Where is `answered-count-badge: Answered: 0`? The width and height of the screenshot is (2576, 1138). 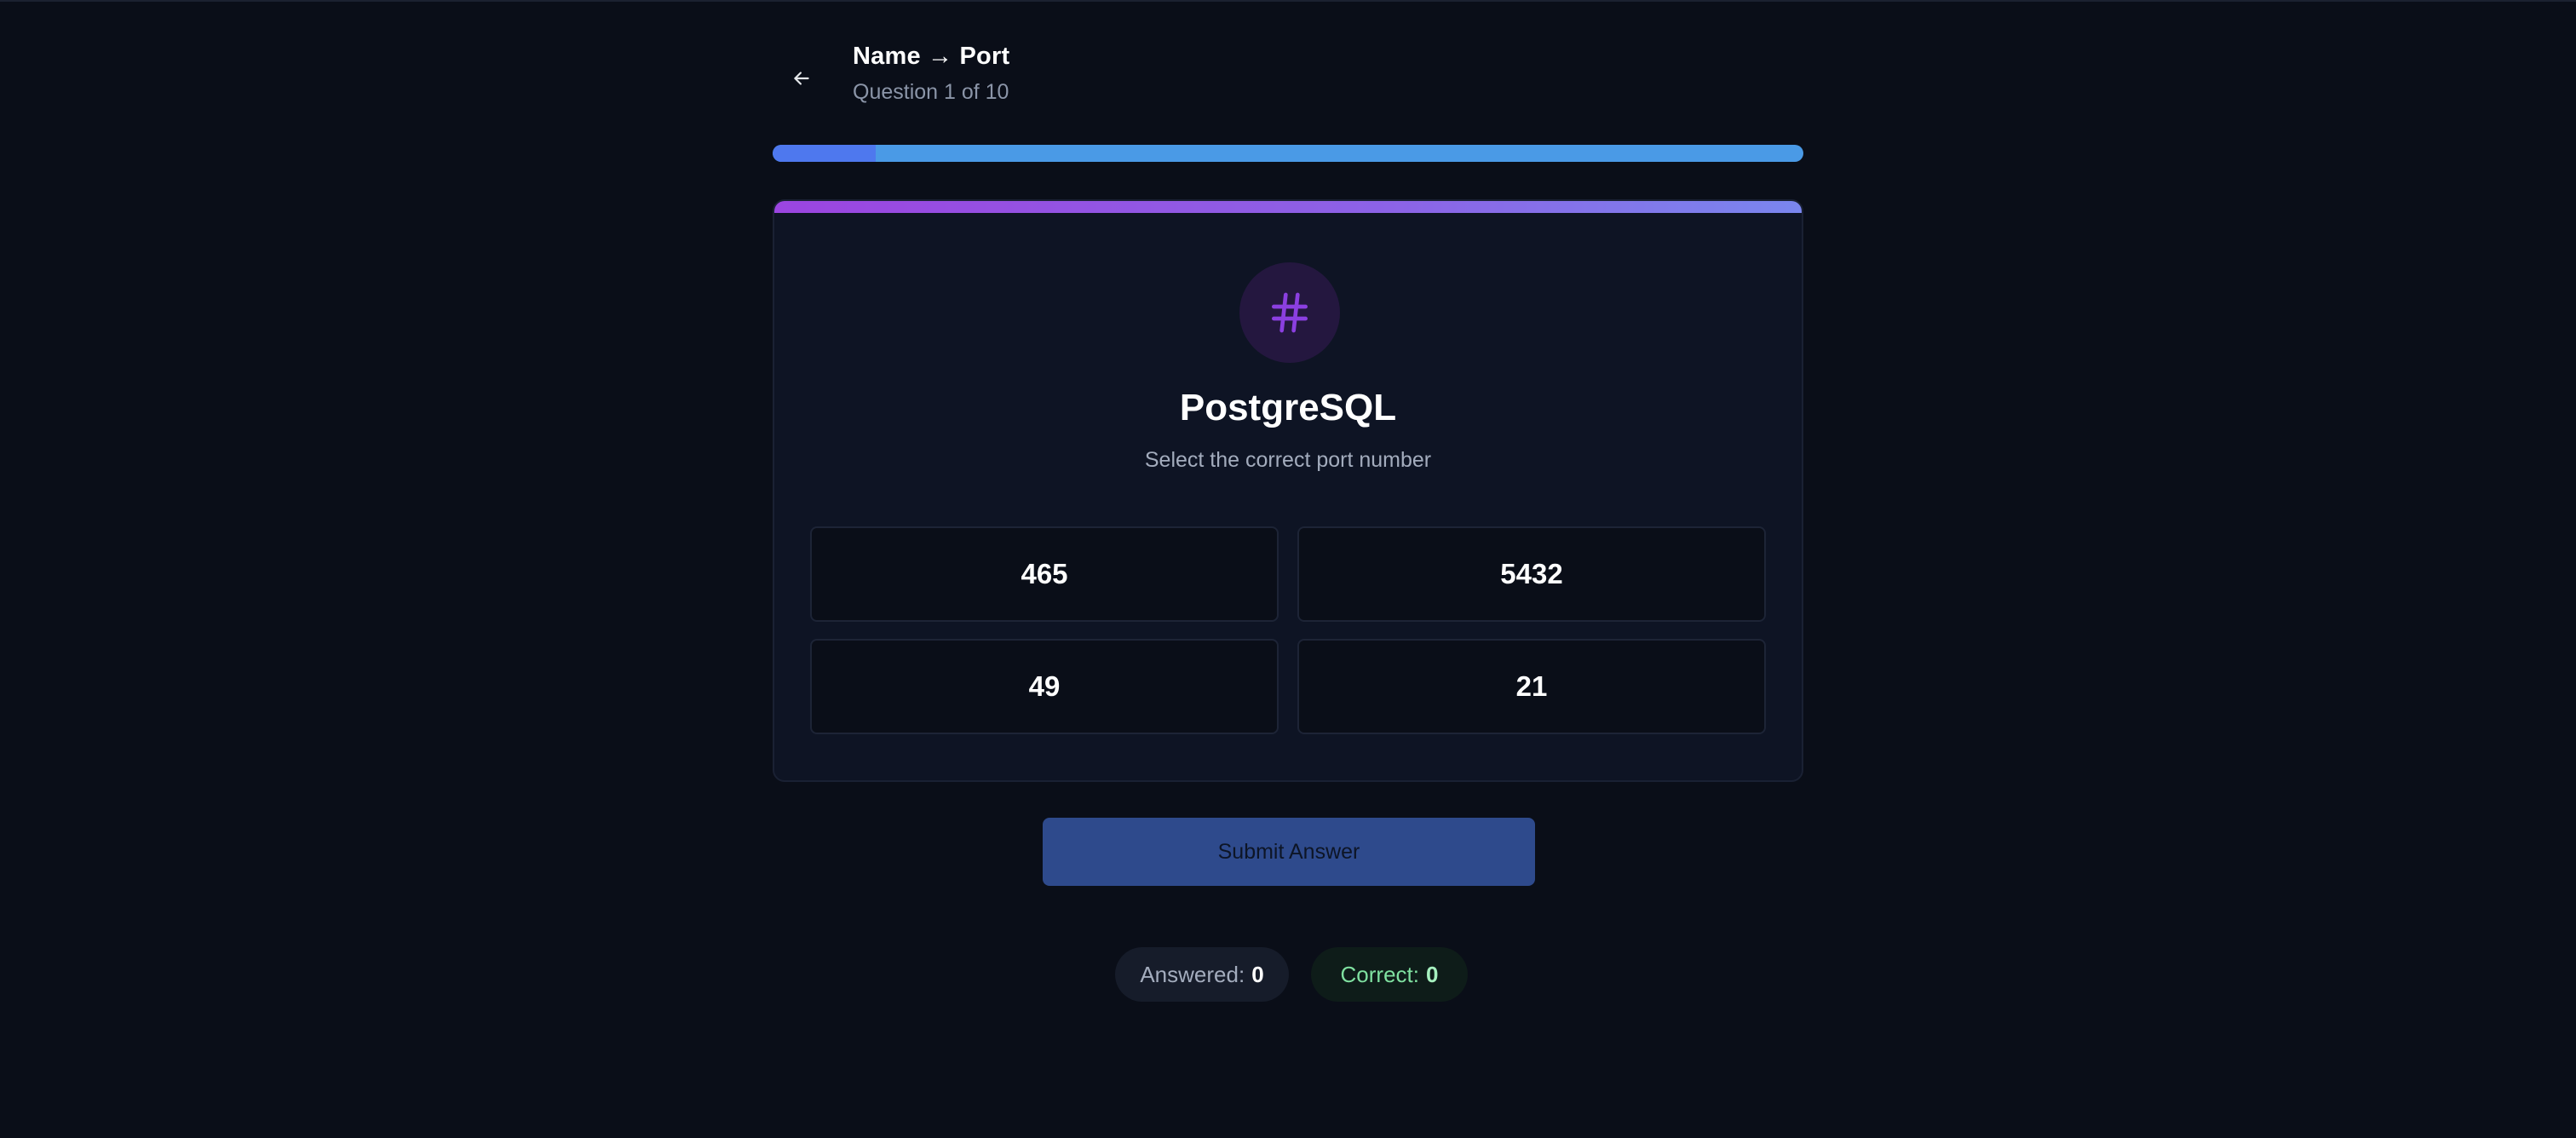
answered-count-badge: Answered: 0 is located at coordinates (1202, 974).